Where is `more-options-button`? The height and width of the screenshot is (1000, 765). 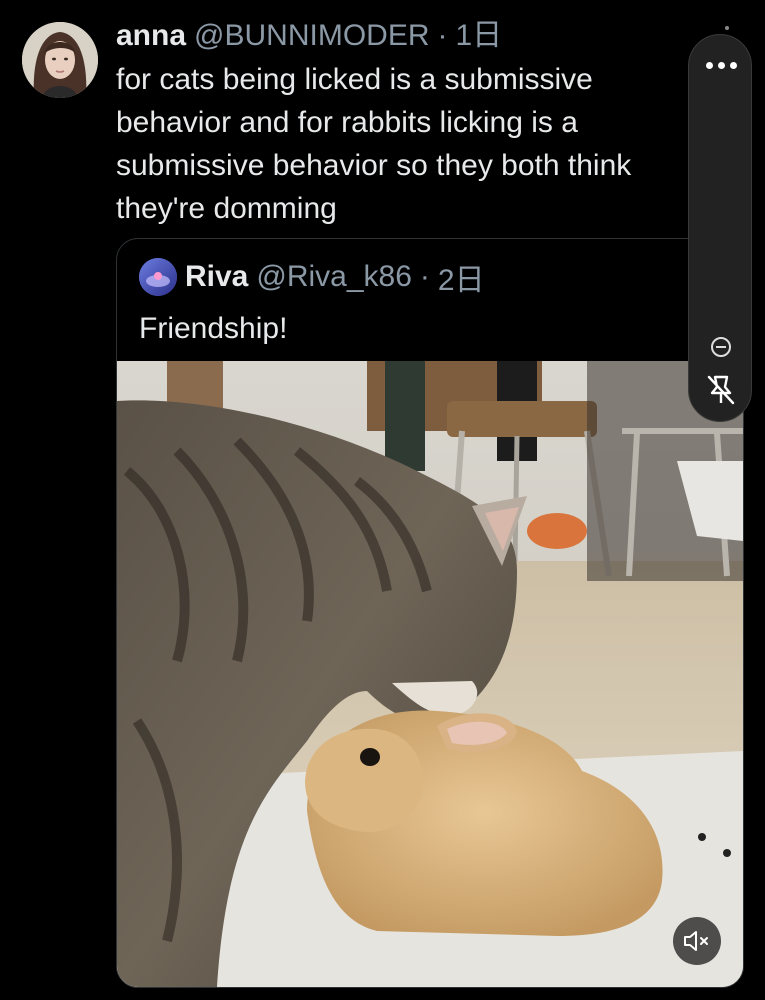 more-options-button is located at coordinates (721, 65).